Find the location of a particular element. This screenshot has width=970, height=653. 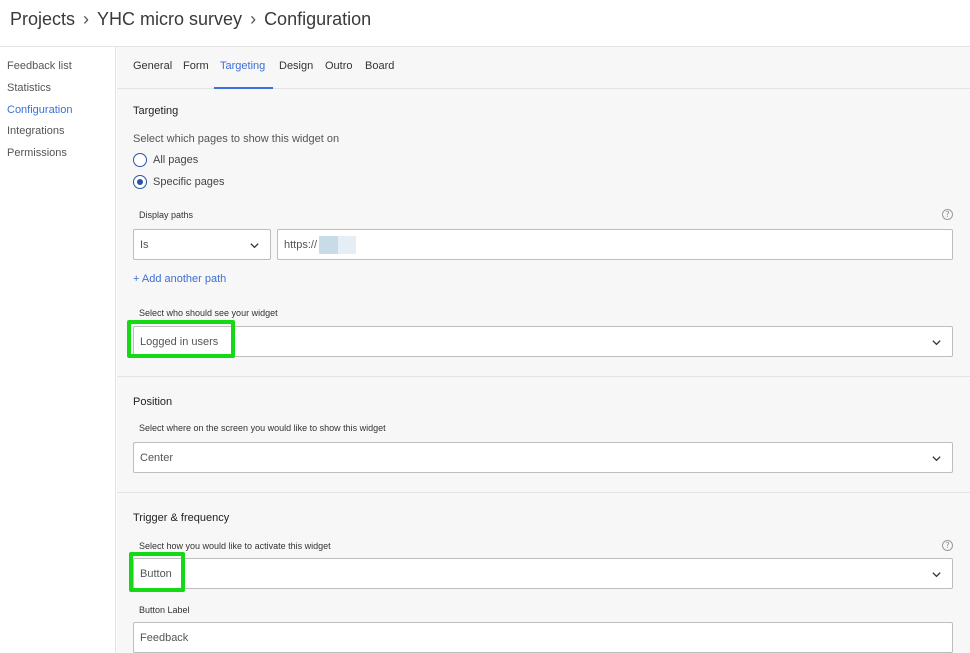

audience-label: Select who should see your widget is located at coordinates (208, 313).